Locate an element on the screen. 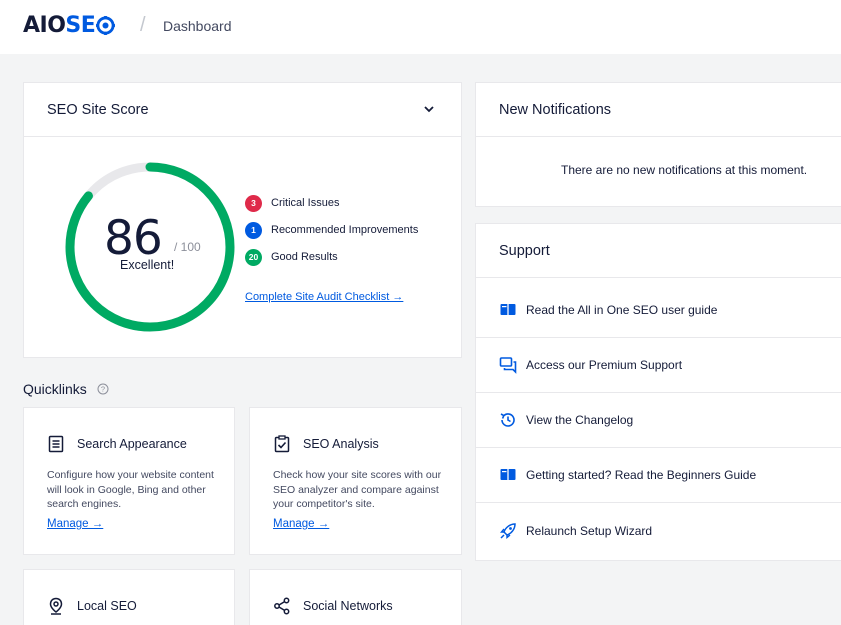  breadcrumb-current: Dashboard is located at coordinates (197, 26).